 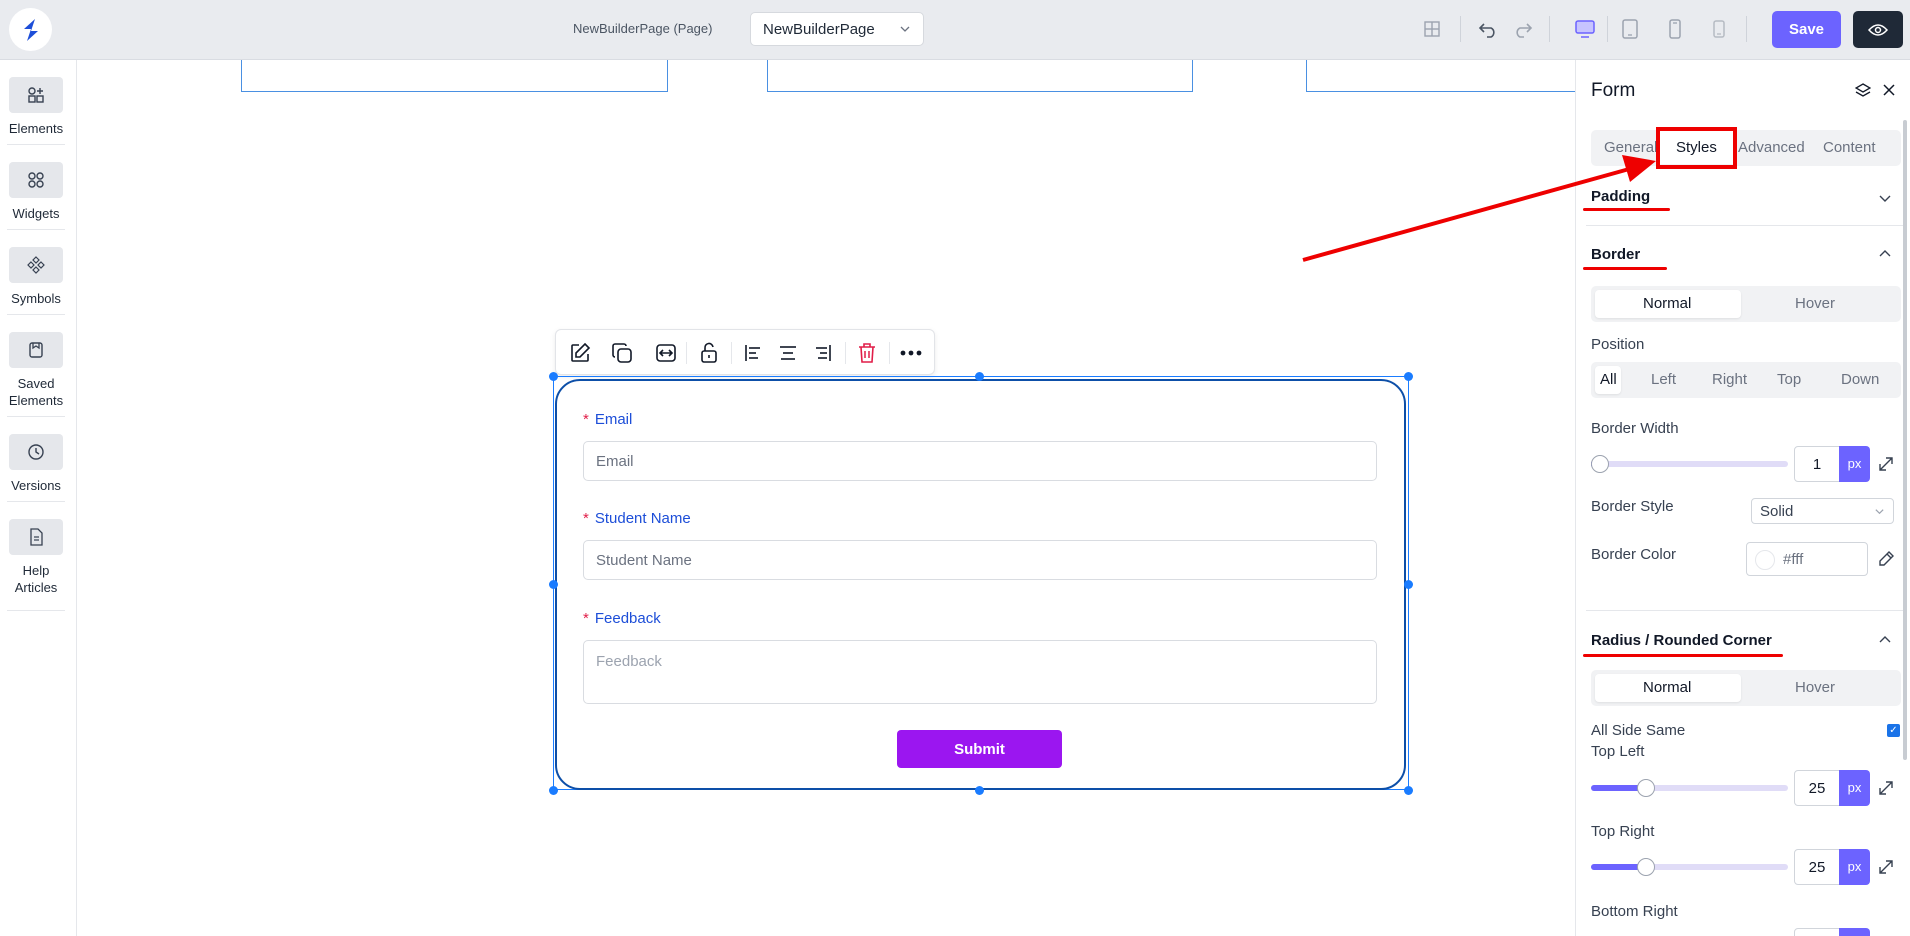 I want to click on position-right: Right, so click(x=1729, y=379).